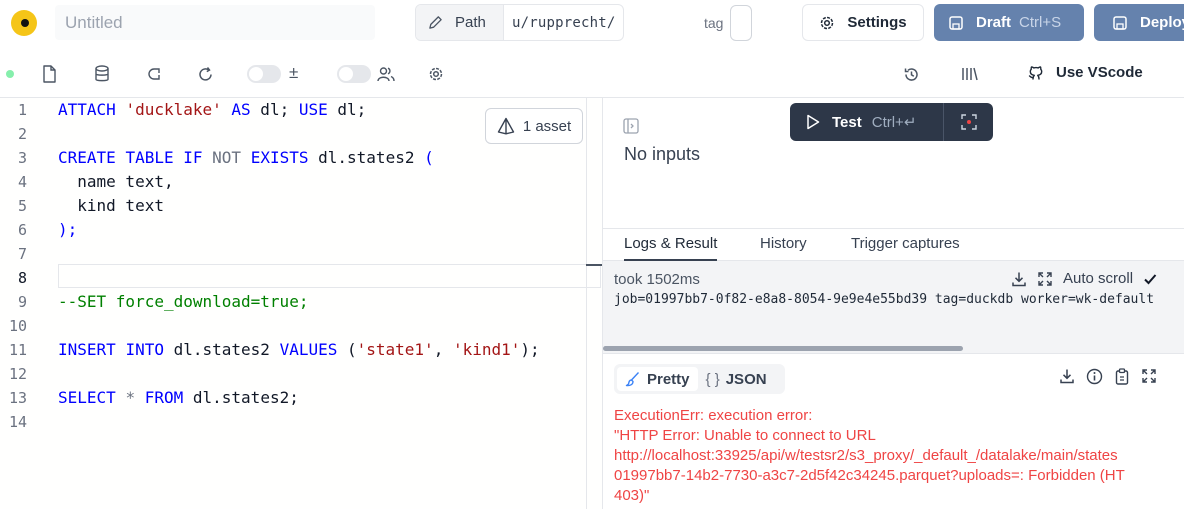  I want to click on draft-button: Draft Ctrl+S, so click(1009, 22).